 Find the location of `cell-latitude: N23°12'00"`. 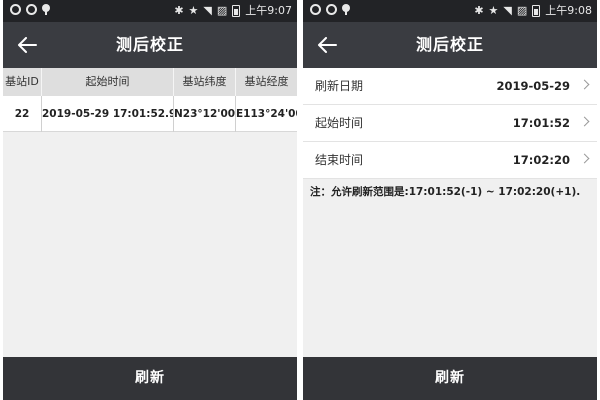

cell-latitude: N23°12'00" is located at coordinates (205, 114).